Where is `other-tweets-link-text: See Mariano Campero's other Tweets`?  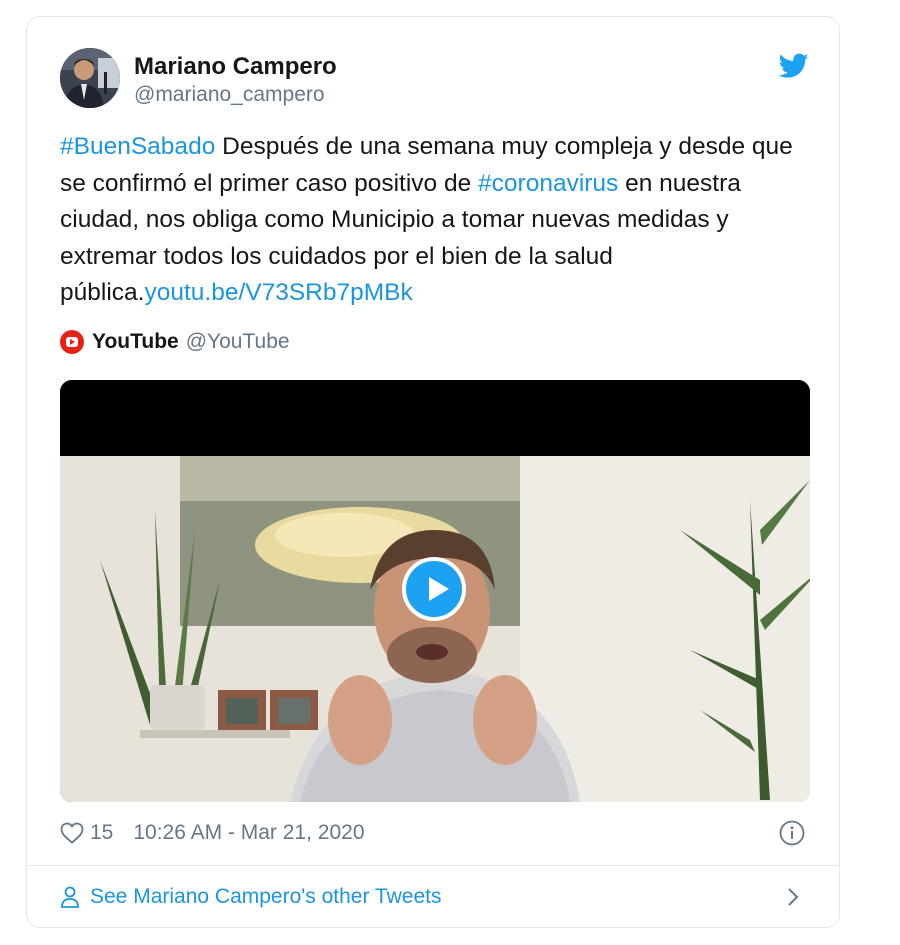 other-tweets-link-text: See Mariano Campero's other Tweets is located at coordinates (265, 897).